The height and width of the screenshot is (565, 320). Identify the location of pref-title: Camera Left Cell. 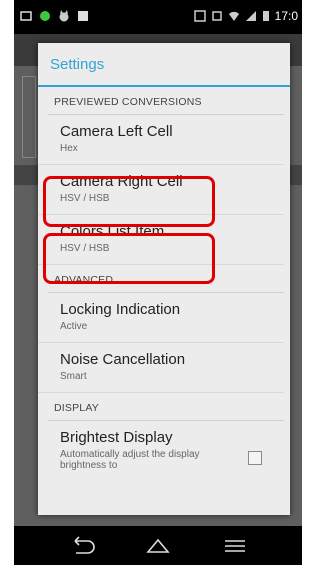
(116, 131).